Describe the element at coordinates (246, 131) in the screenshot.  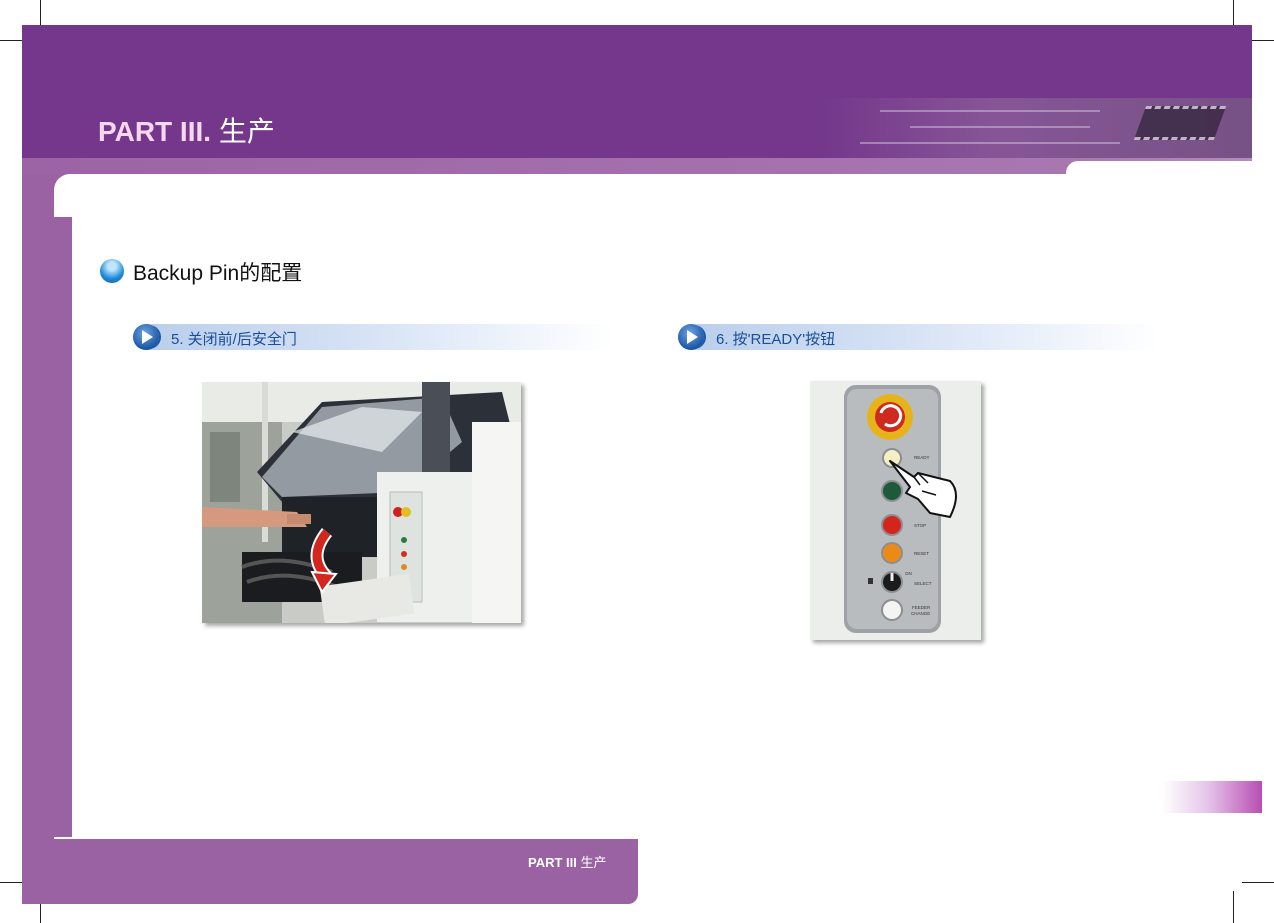
I see `part-title: 生产` at that location.